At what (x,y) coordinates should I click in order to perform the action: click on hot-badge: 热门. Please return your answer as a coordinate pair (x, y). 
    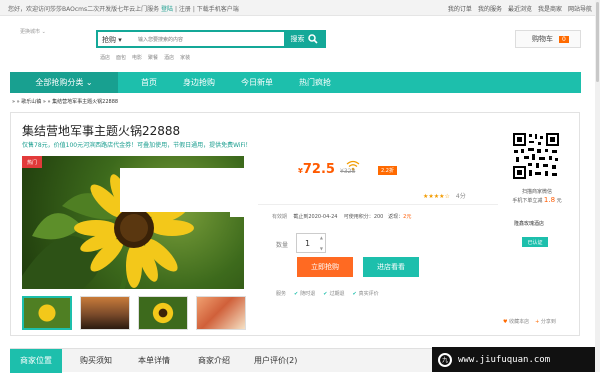
    Looking at the image, I should click on (32, 162).